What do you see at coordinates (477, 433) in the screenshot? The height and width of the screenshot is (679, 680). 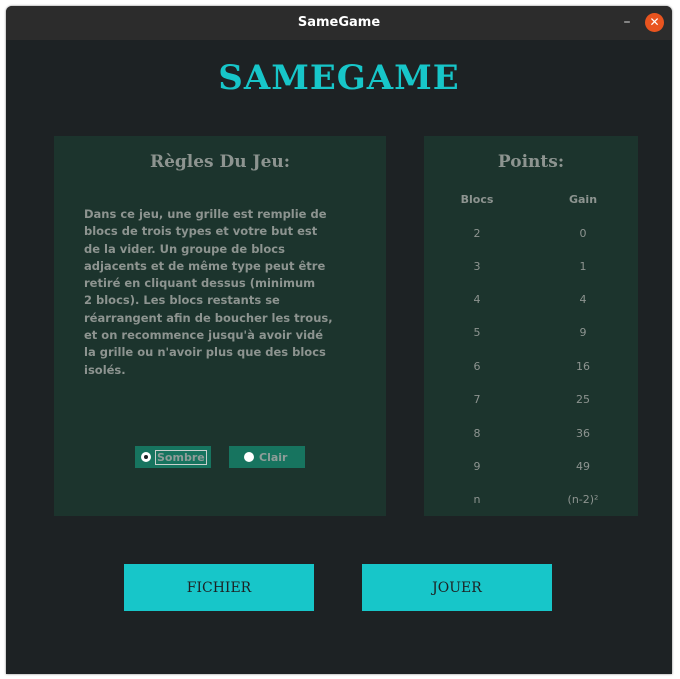 I see `points-cell-blocs: 8` at bounding box center [477, 433].